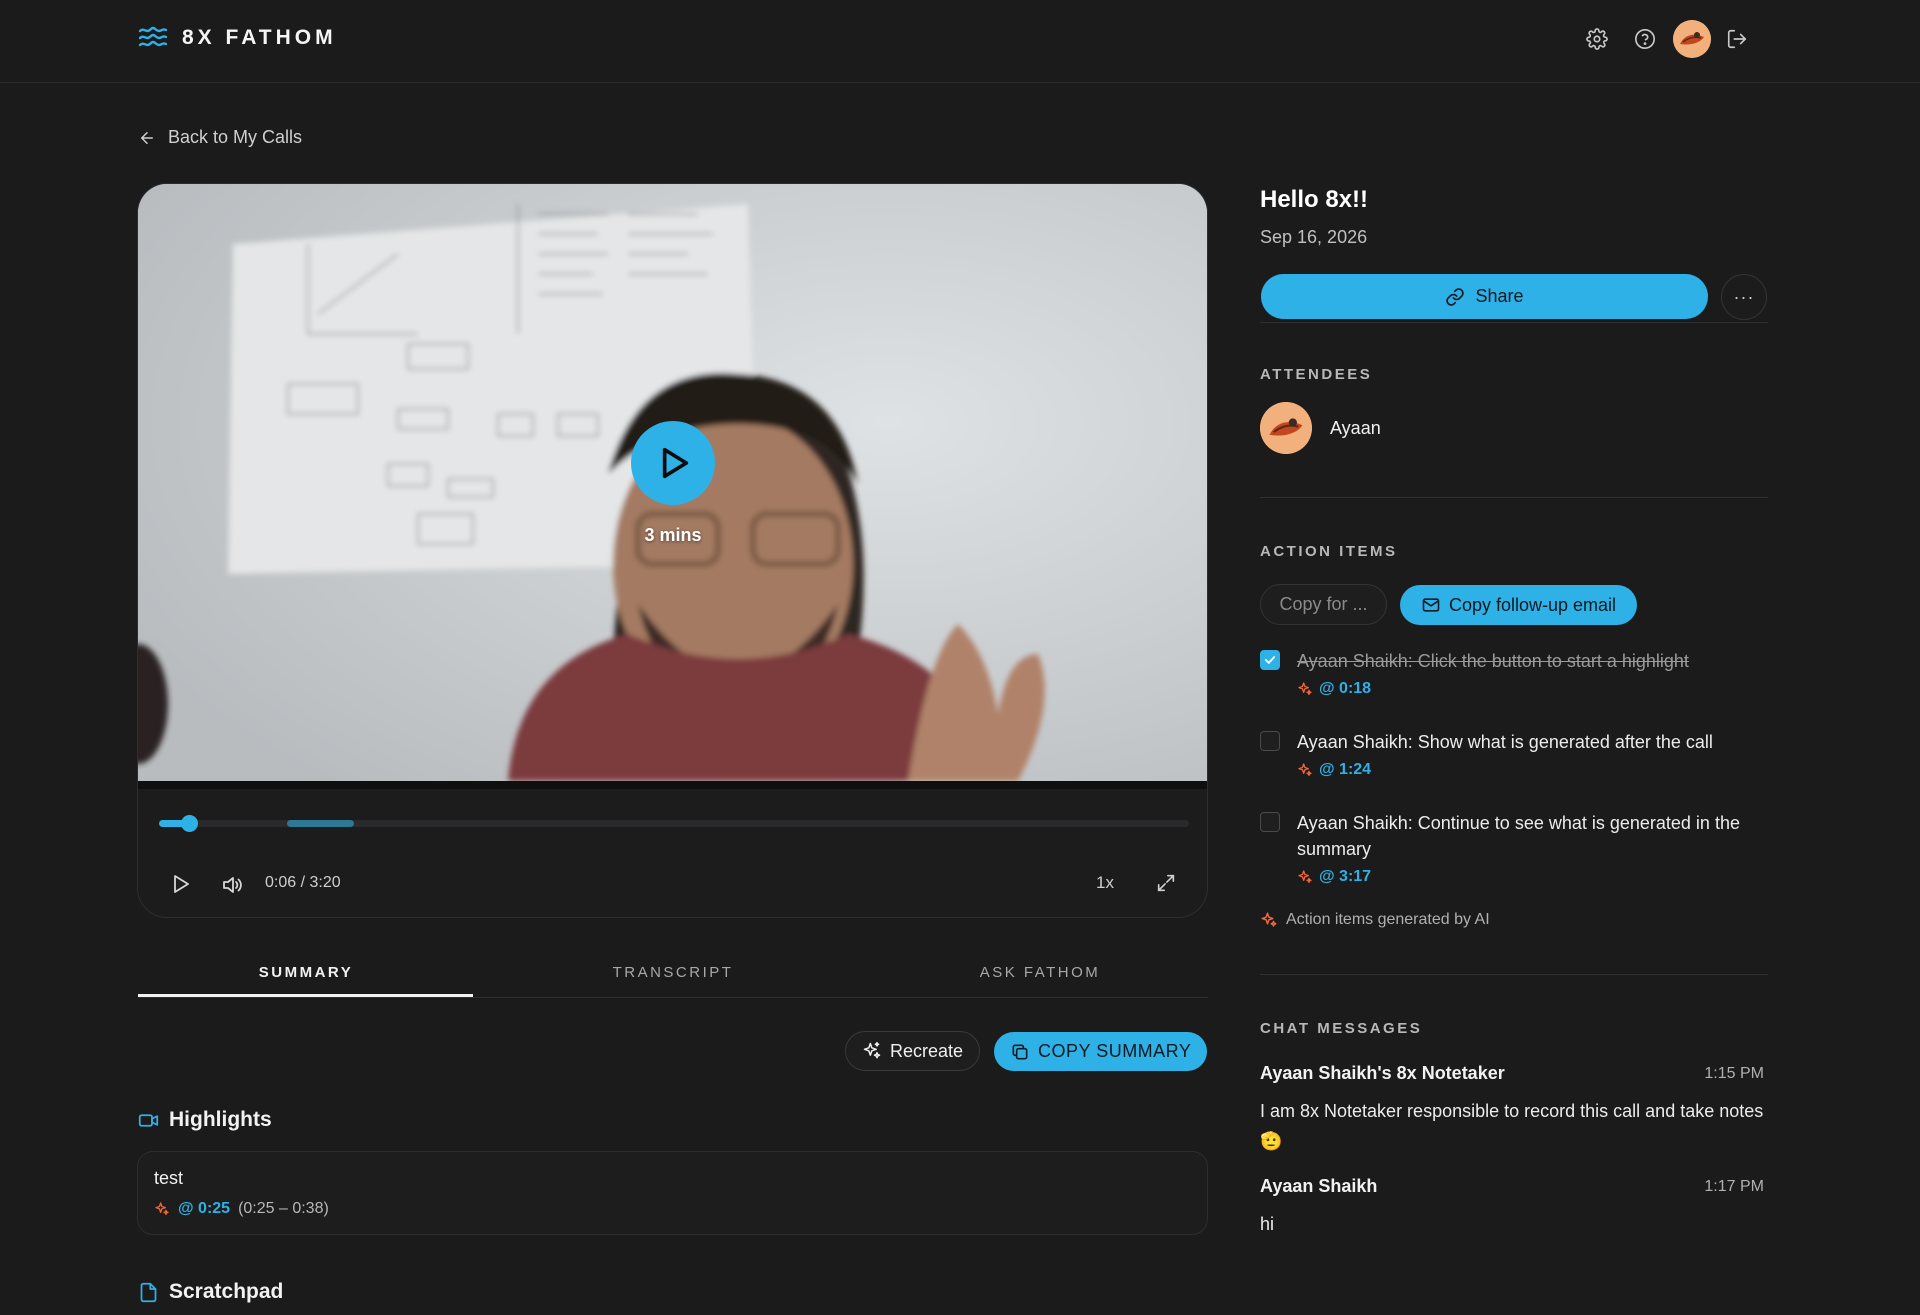 This screenshot has height=1315, width=1920. Describe the element at coordinates (303, 882) in the screenshot. I see `time-display: 0:06 / 3:20` at that location.